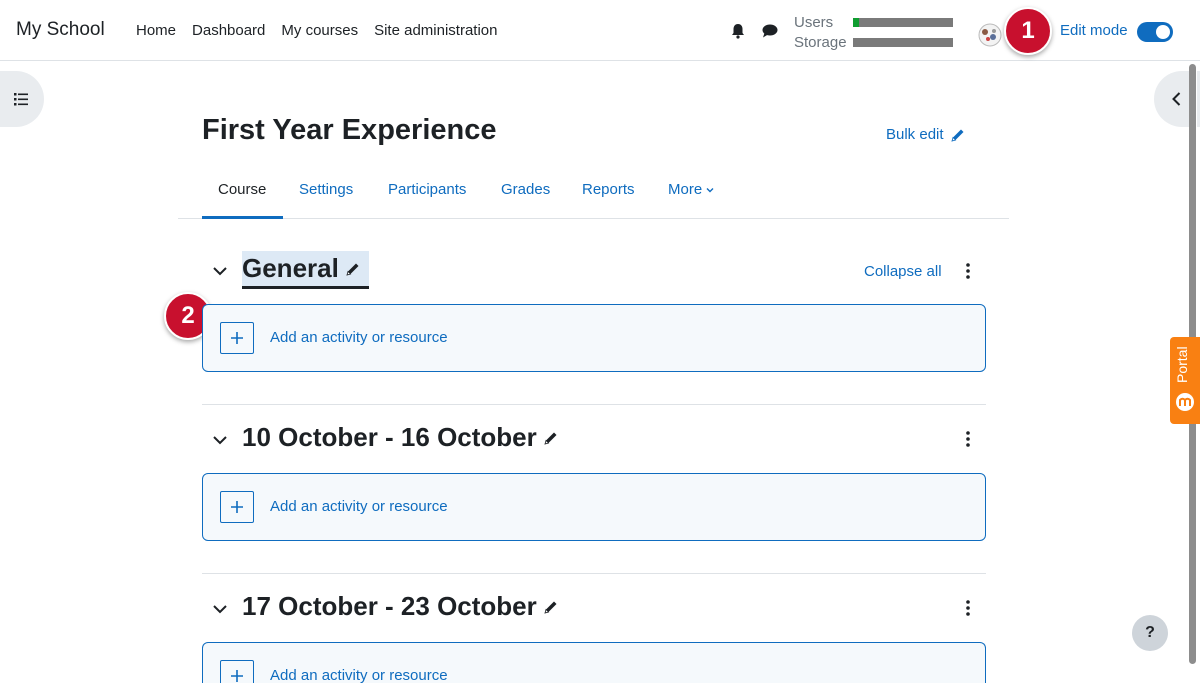  Describe the element at coordinates (1094, 30) in the screenshot. I see `edit-mode-label: Edit mode` at that location.